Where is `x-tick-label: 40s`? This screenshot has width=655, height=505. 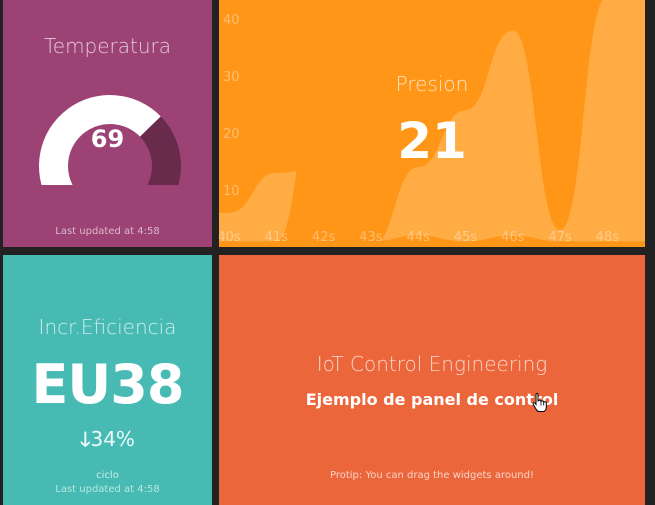
x-tick-label: 40s is located at coordinates (230, 237).